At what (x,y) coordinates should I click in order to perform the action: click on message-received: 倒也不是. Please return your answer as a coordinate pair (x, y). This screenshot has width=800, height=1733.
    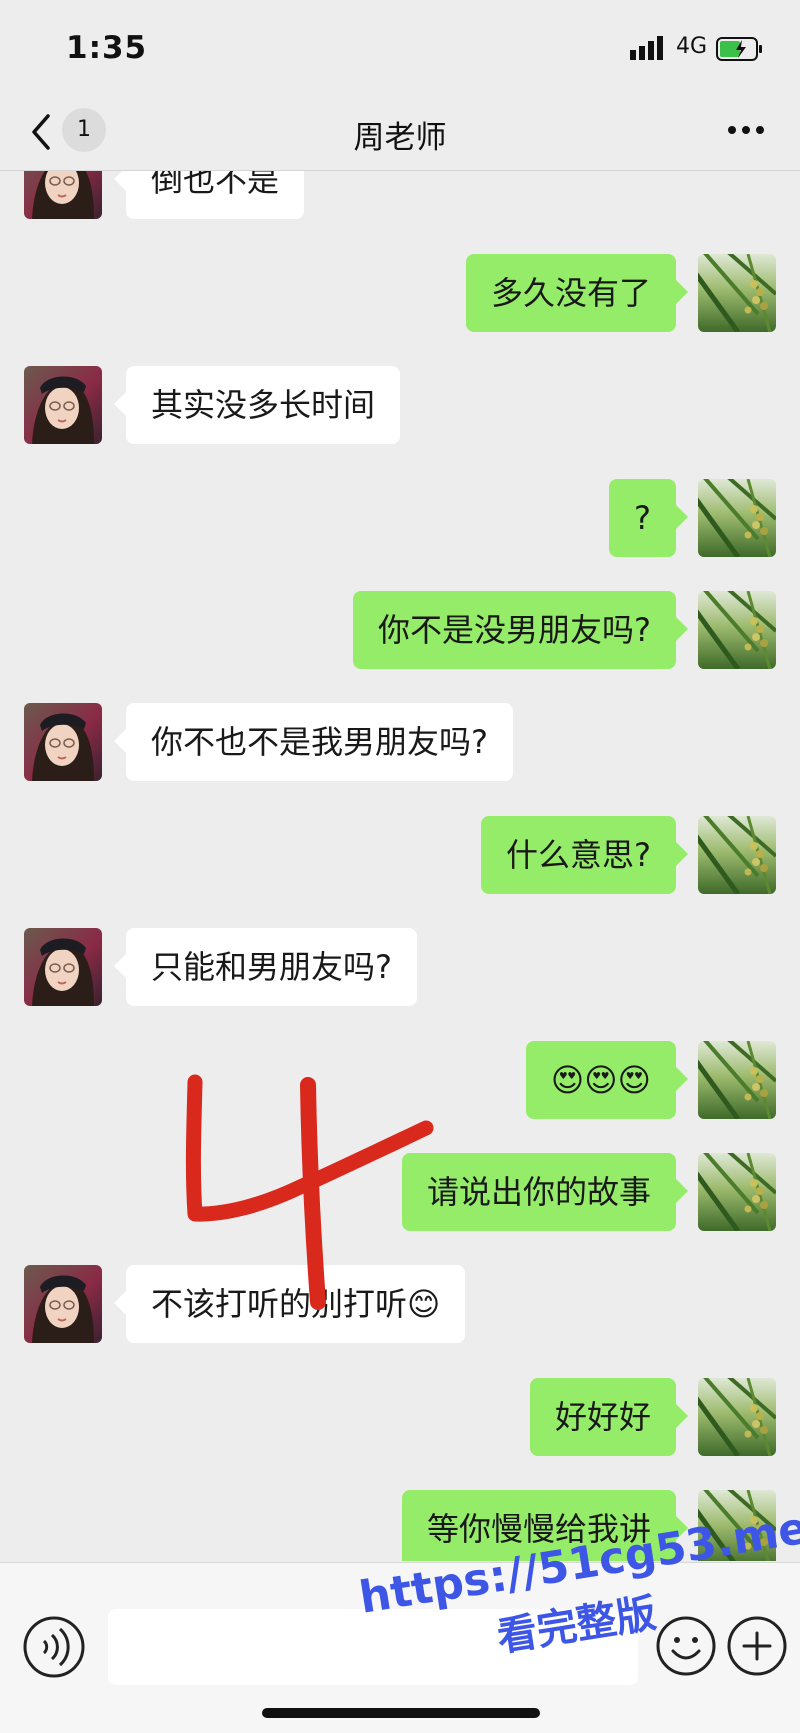
    Looking at the image, I should click on (400, 196).